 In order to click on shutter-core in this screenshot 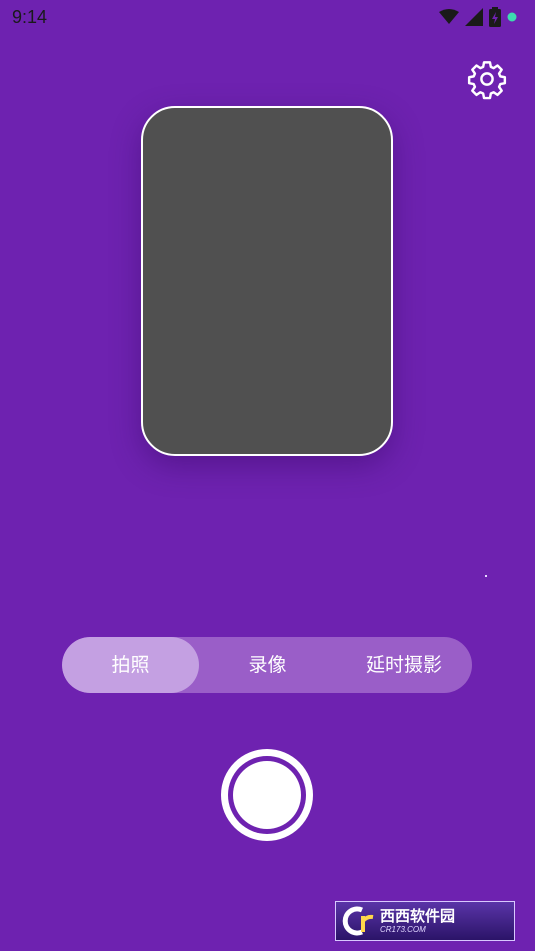, I will do `click(267, 795)`.